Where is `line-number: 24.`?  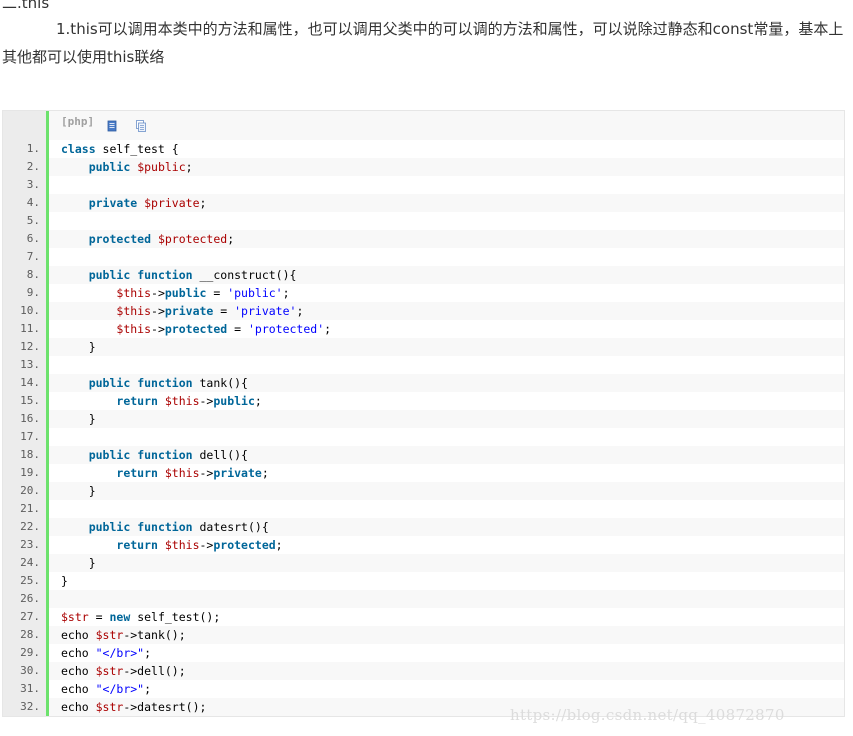 line-number: 24. is located at coordinates (30, 562).